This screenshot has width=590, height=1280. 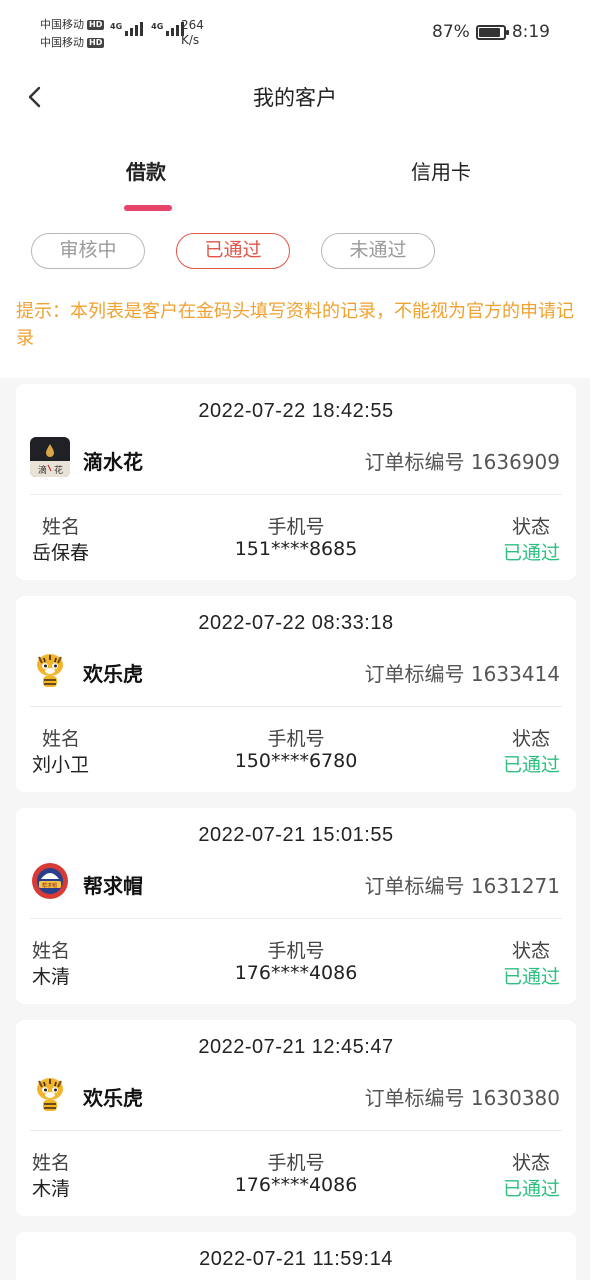 I want to click on order-number: 订单标编号 1636909, so click(x=462, y=462).